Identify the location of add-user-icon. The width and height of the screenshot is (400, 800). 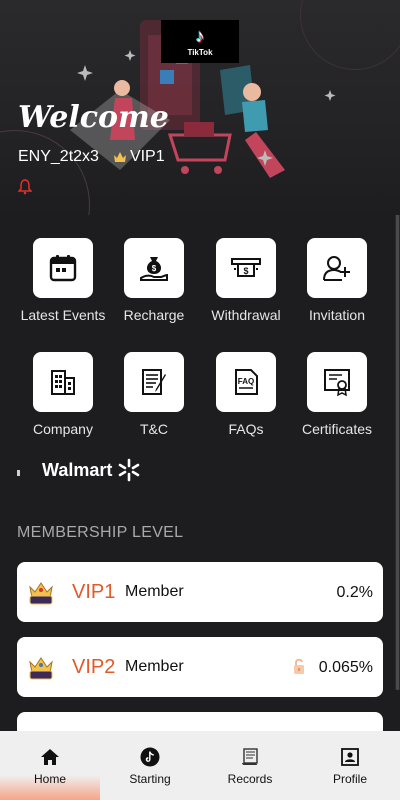
(336, 268).